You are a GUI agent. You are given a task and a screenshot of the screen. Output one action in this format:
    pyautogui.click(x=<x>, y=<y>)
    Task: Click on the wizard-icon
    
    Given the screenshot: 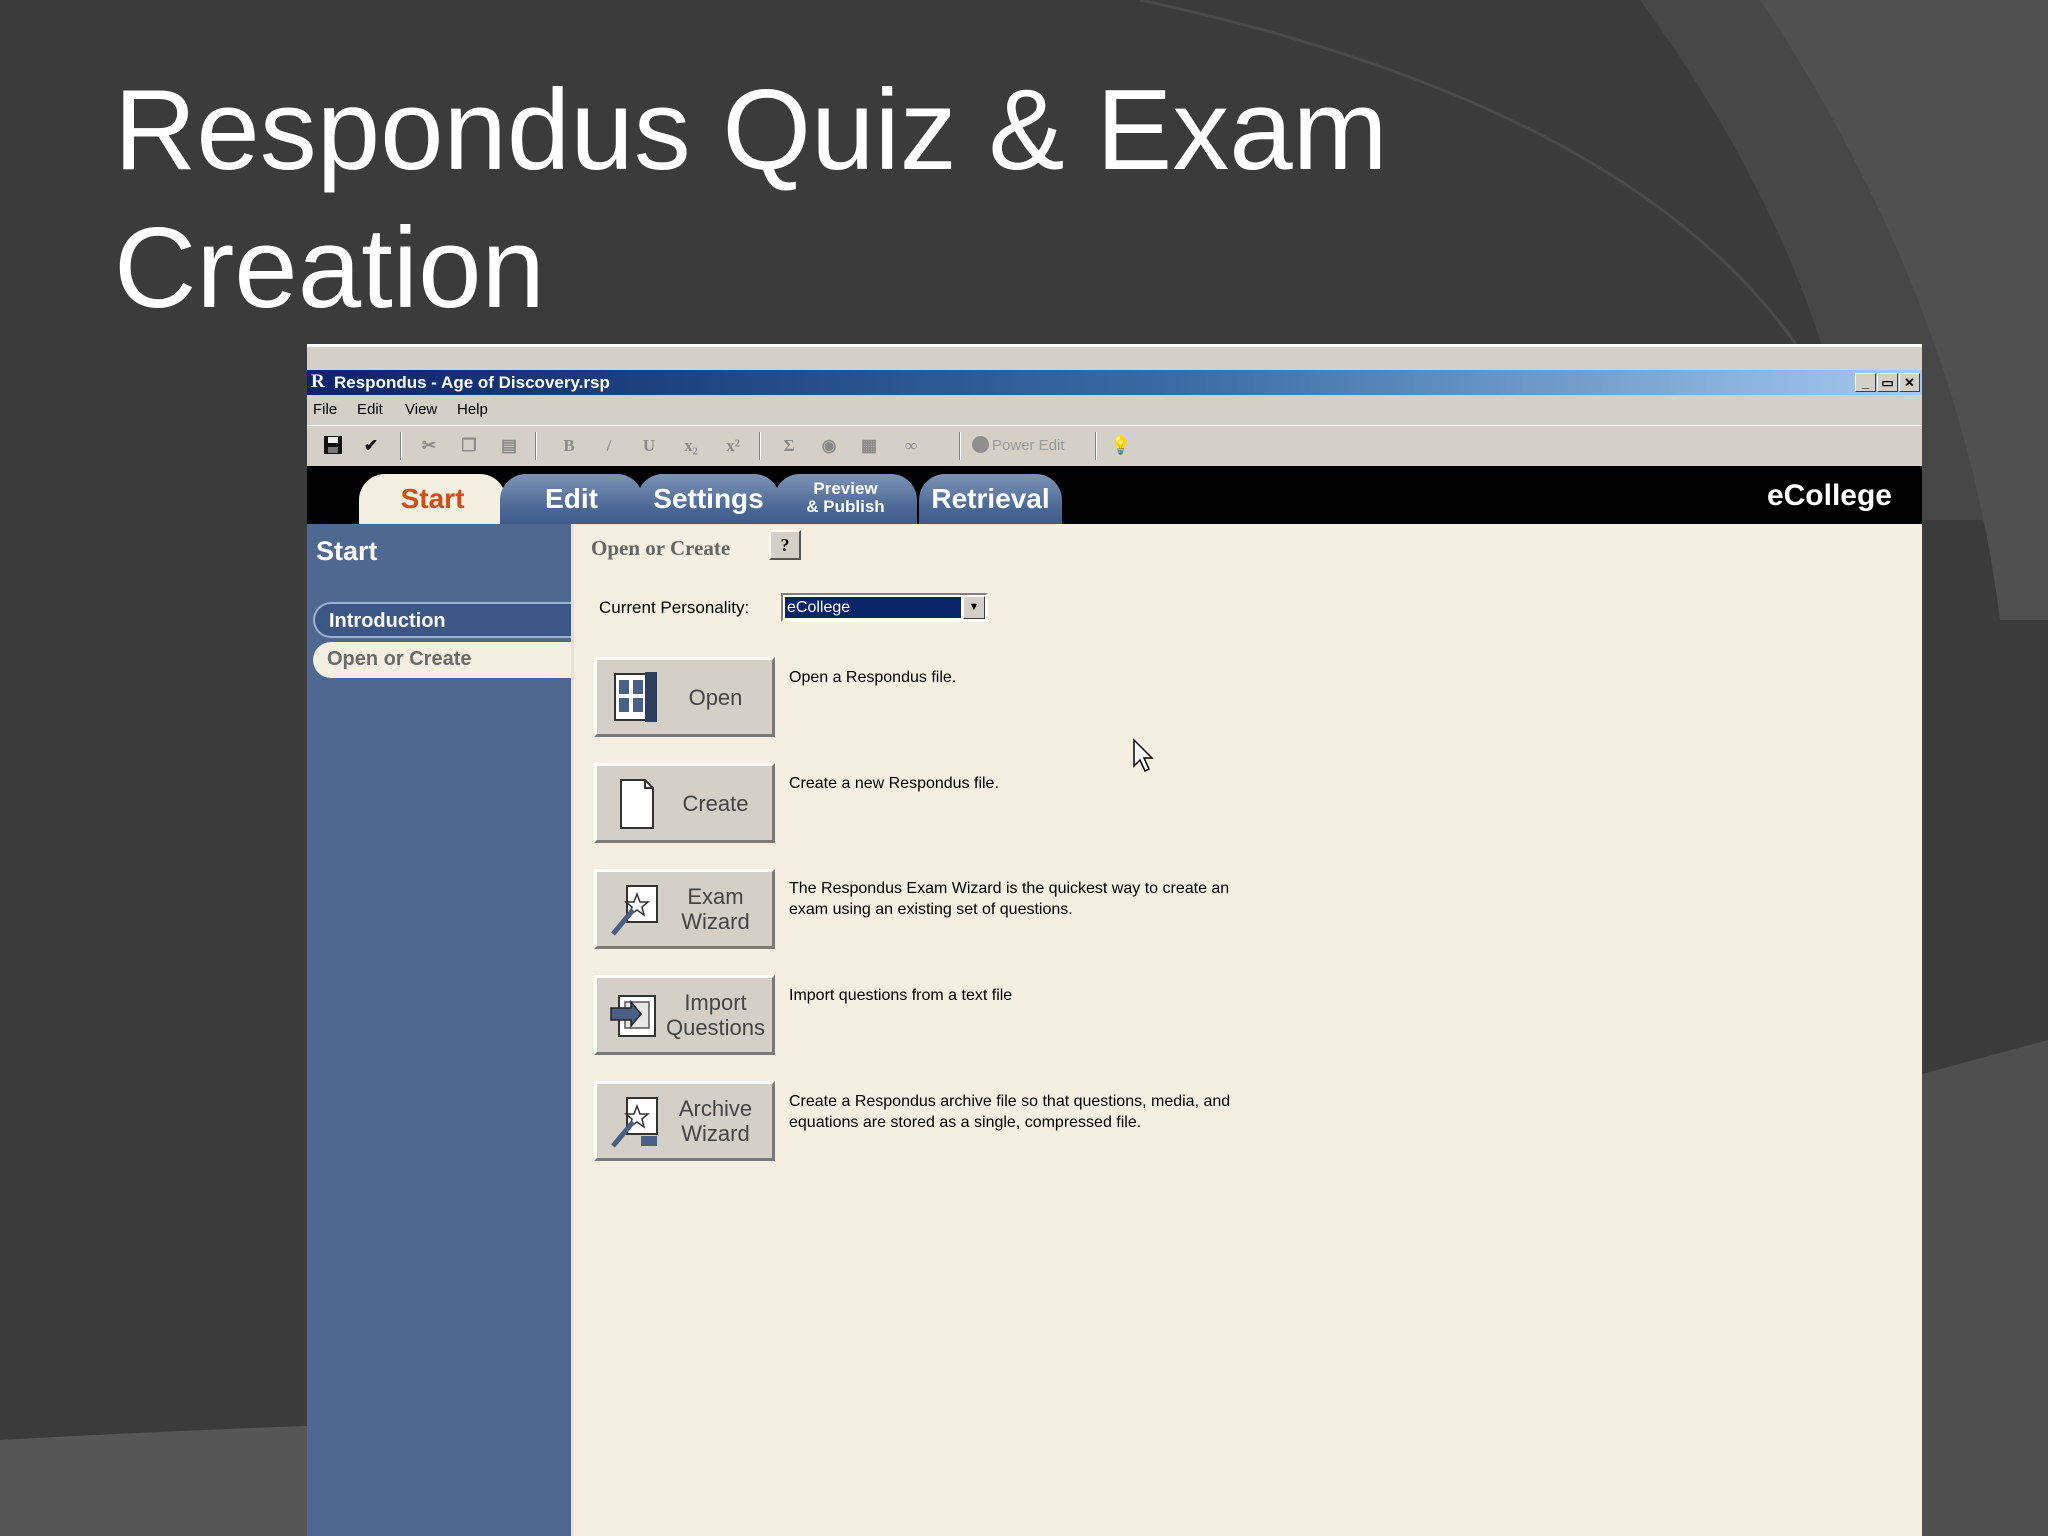 What is the action you would take?
    pyautogui.click(x=634, y=910)
    